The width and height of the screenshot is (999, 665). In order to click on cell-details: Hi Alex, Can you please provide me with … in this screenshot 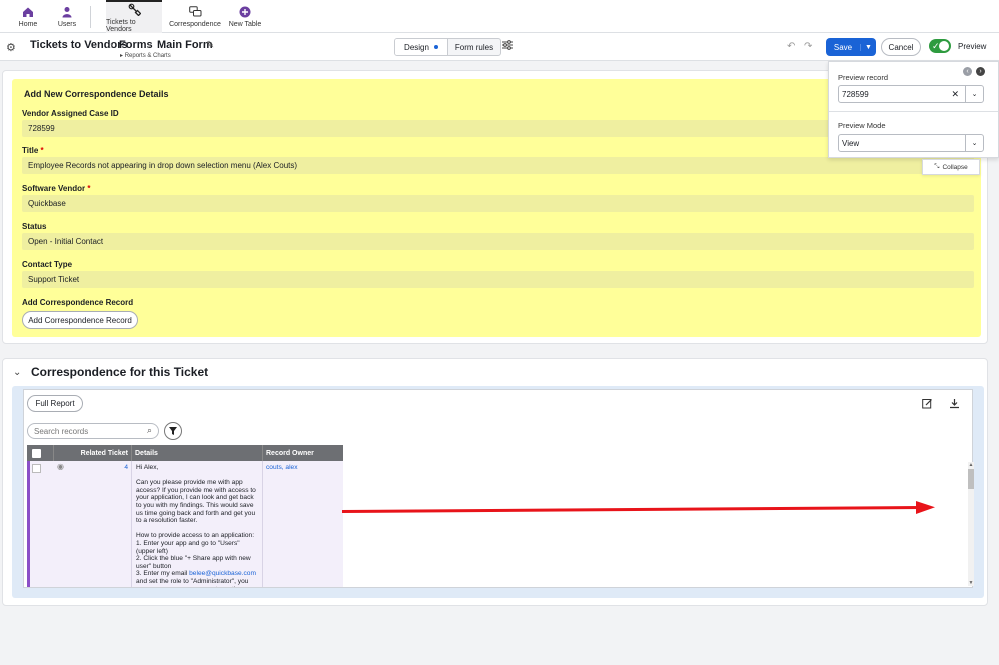, I will do `click(197, 524)`.